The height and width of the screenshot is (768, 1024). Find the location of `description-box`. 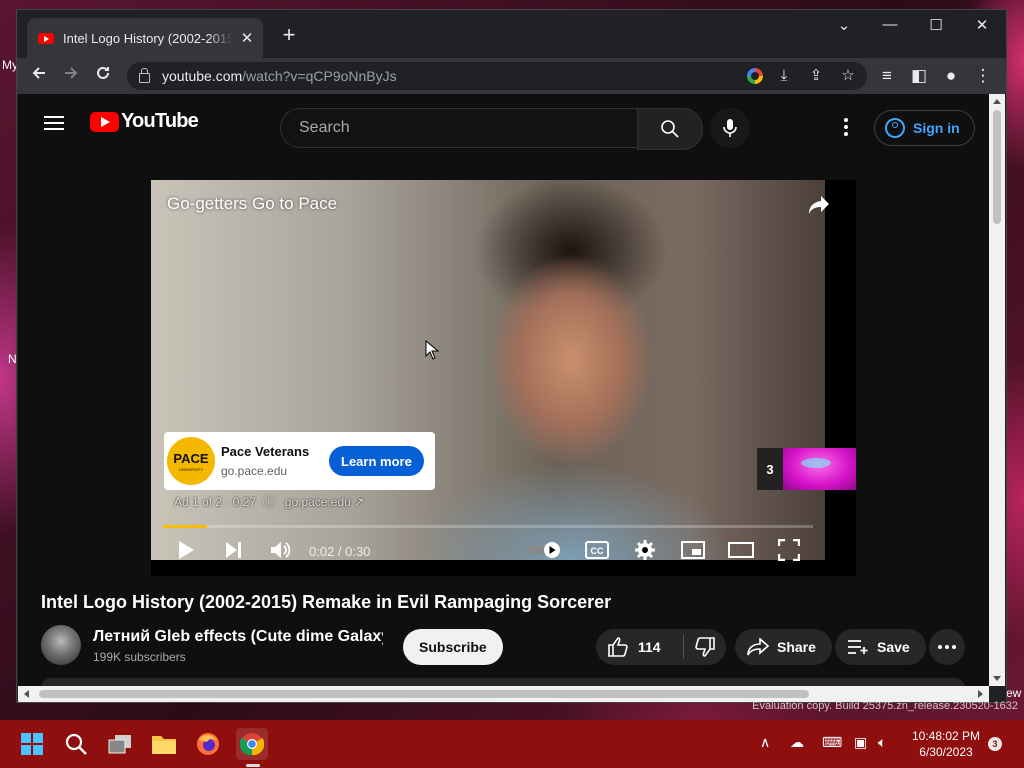

description-box is located at coordinates (503, 682).